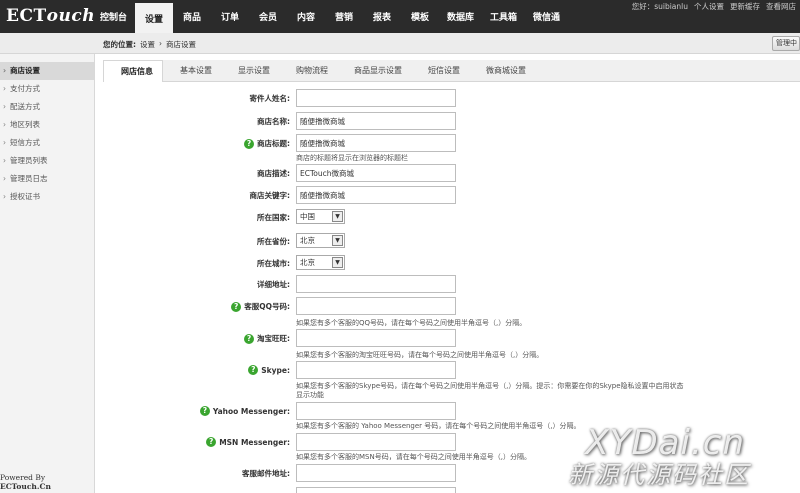 This screenshot has height=493, width=800. What do you see at coordinates (310, 395) in the screenshot?
I see `skype-note-line2: 显示功能` at bounding box center [310, 395].